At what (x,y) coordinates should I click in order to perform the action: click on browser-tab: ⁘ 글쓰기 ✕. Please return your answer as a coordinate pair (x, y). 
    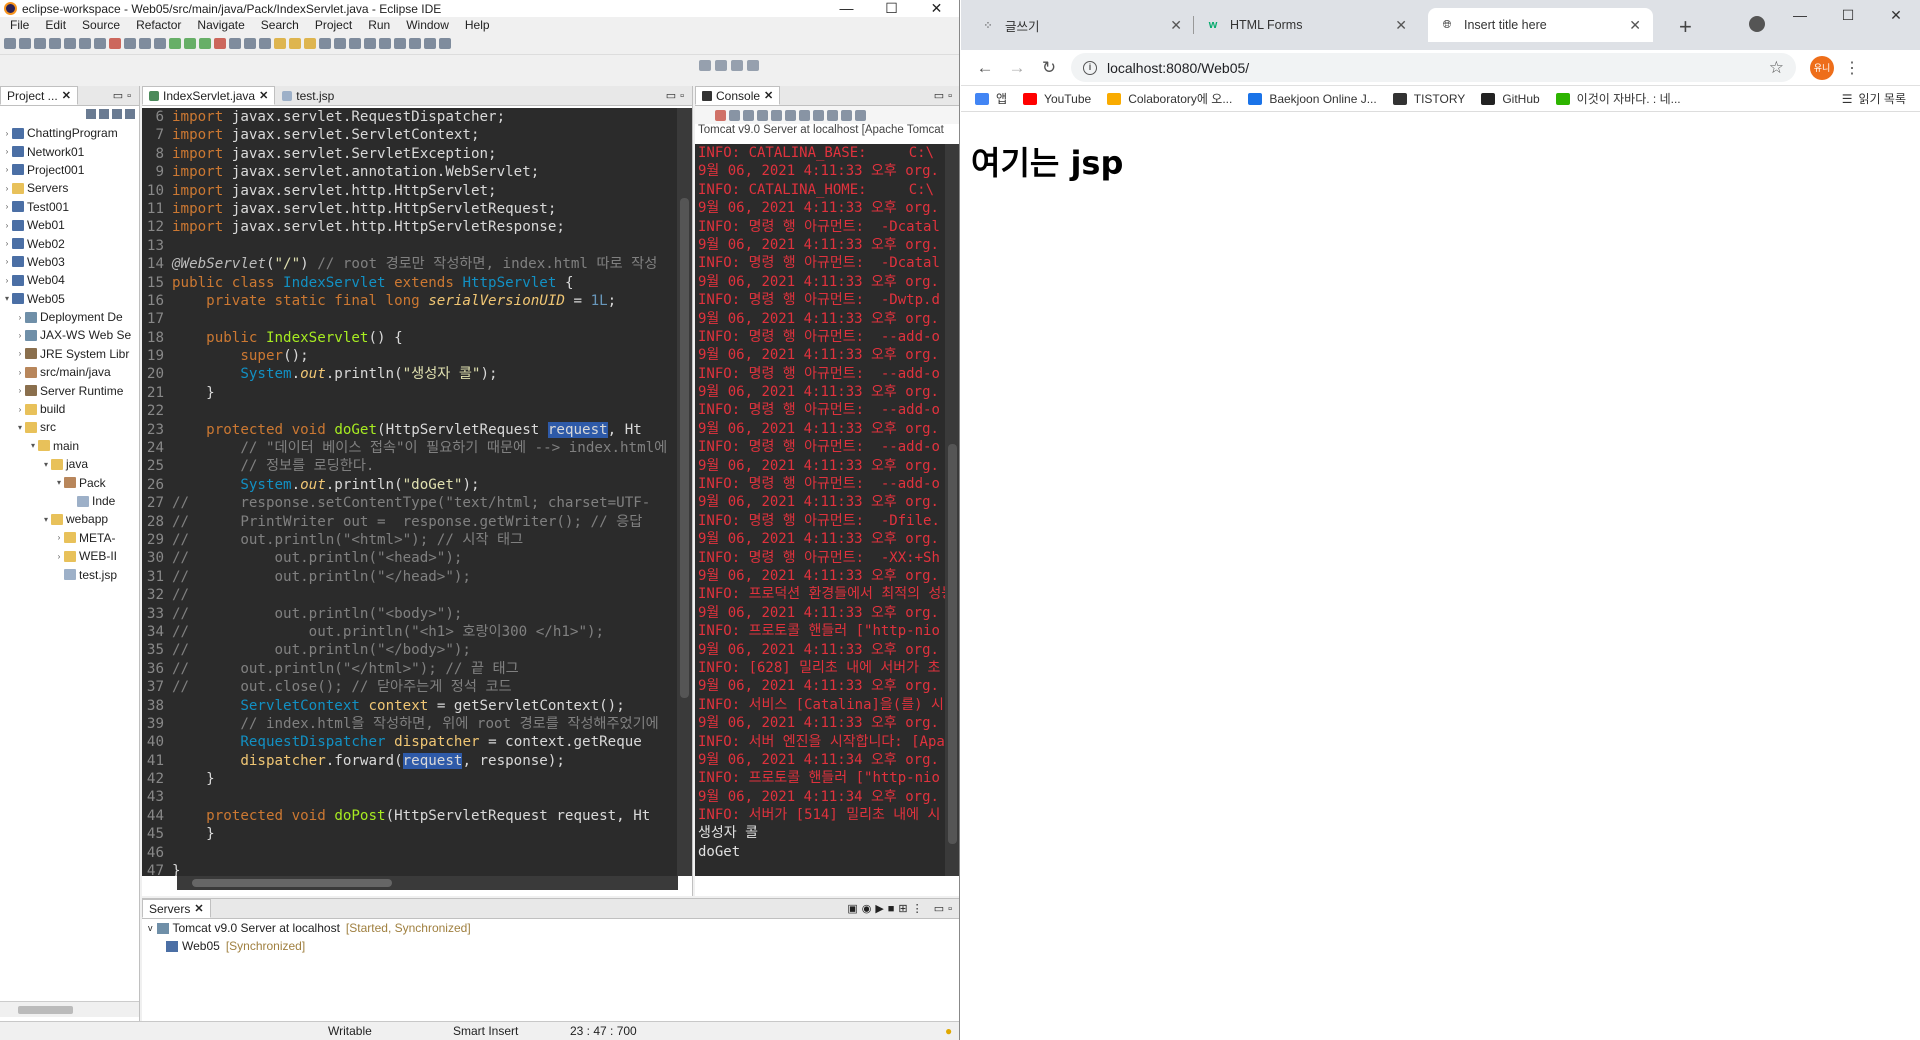
    Looking at the image, I should click on (1081, 25).